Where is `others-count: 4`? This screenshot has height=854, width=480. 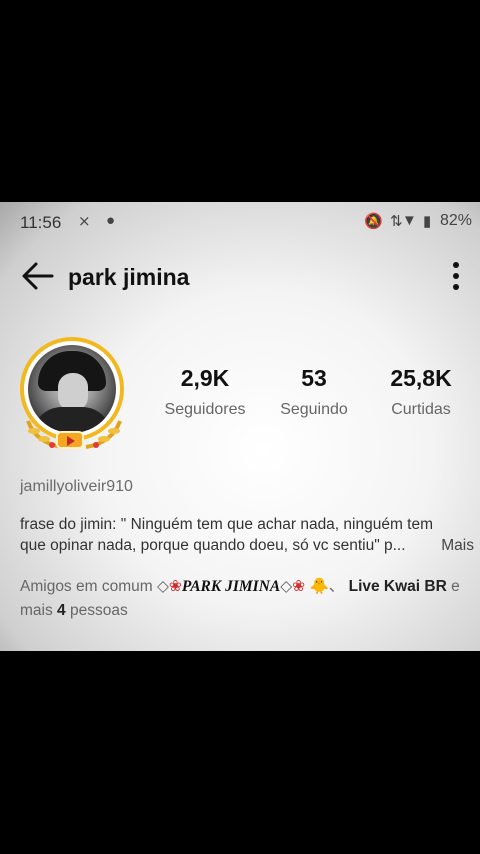
others-count: 4 is located at coordinates (61, 610).